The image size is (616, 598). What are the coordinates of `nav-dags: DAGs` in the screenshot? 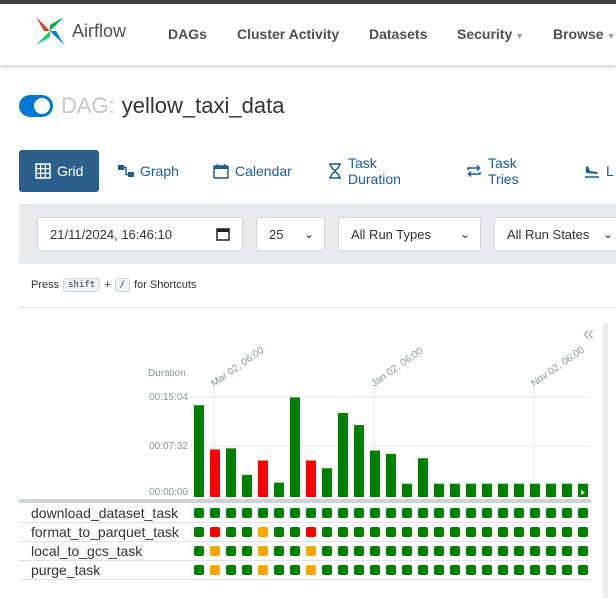 It's located at (187, 34).